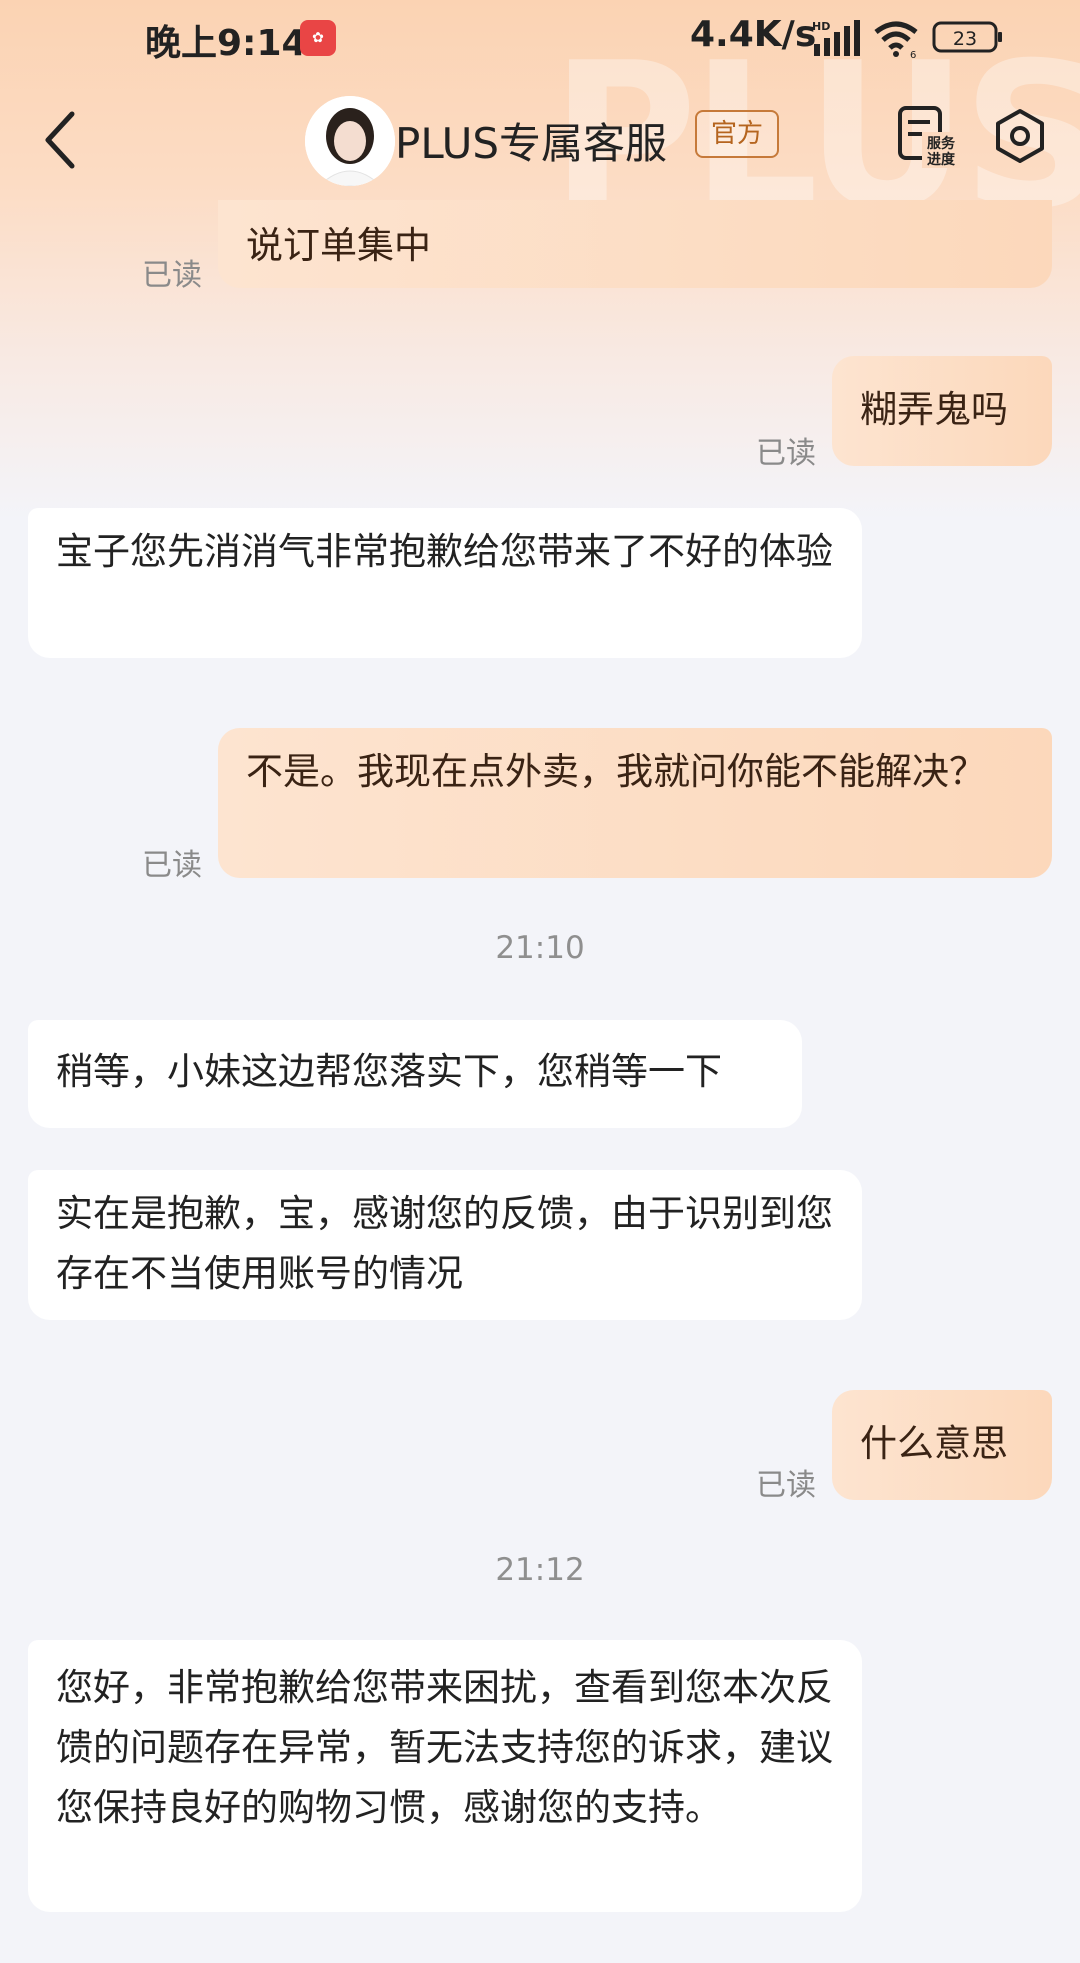 The width and height of the screenshot is (1080, 1963). I want to click on chat-title: PLUS专属客服, so click(531, 143).